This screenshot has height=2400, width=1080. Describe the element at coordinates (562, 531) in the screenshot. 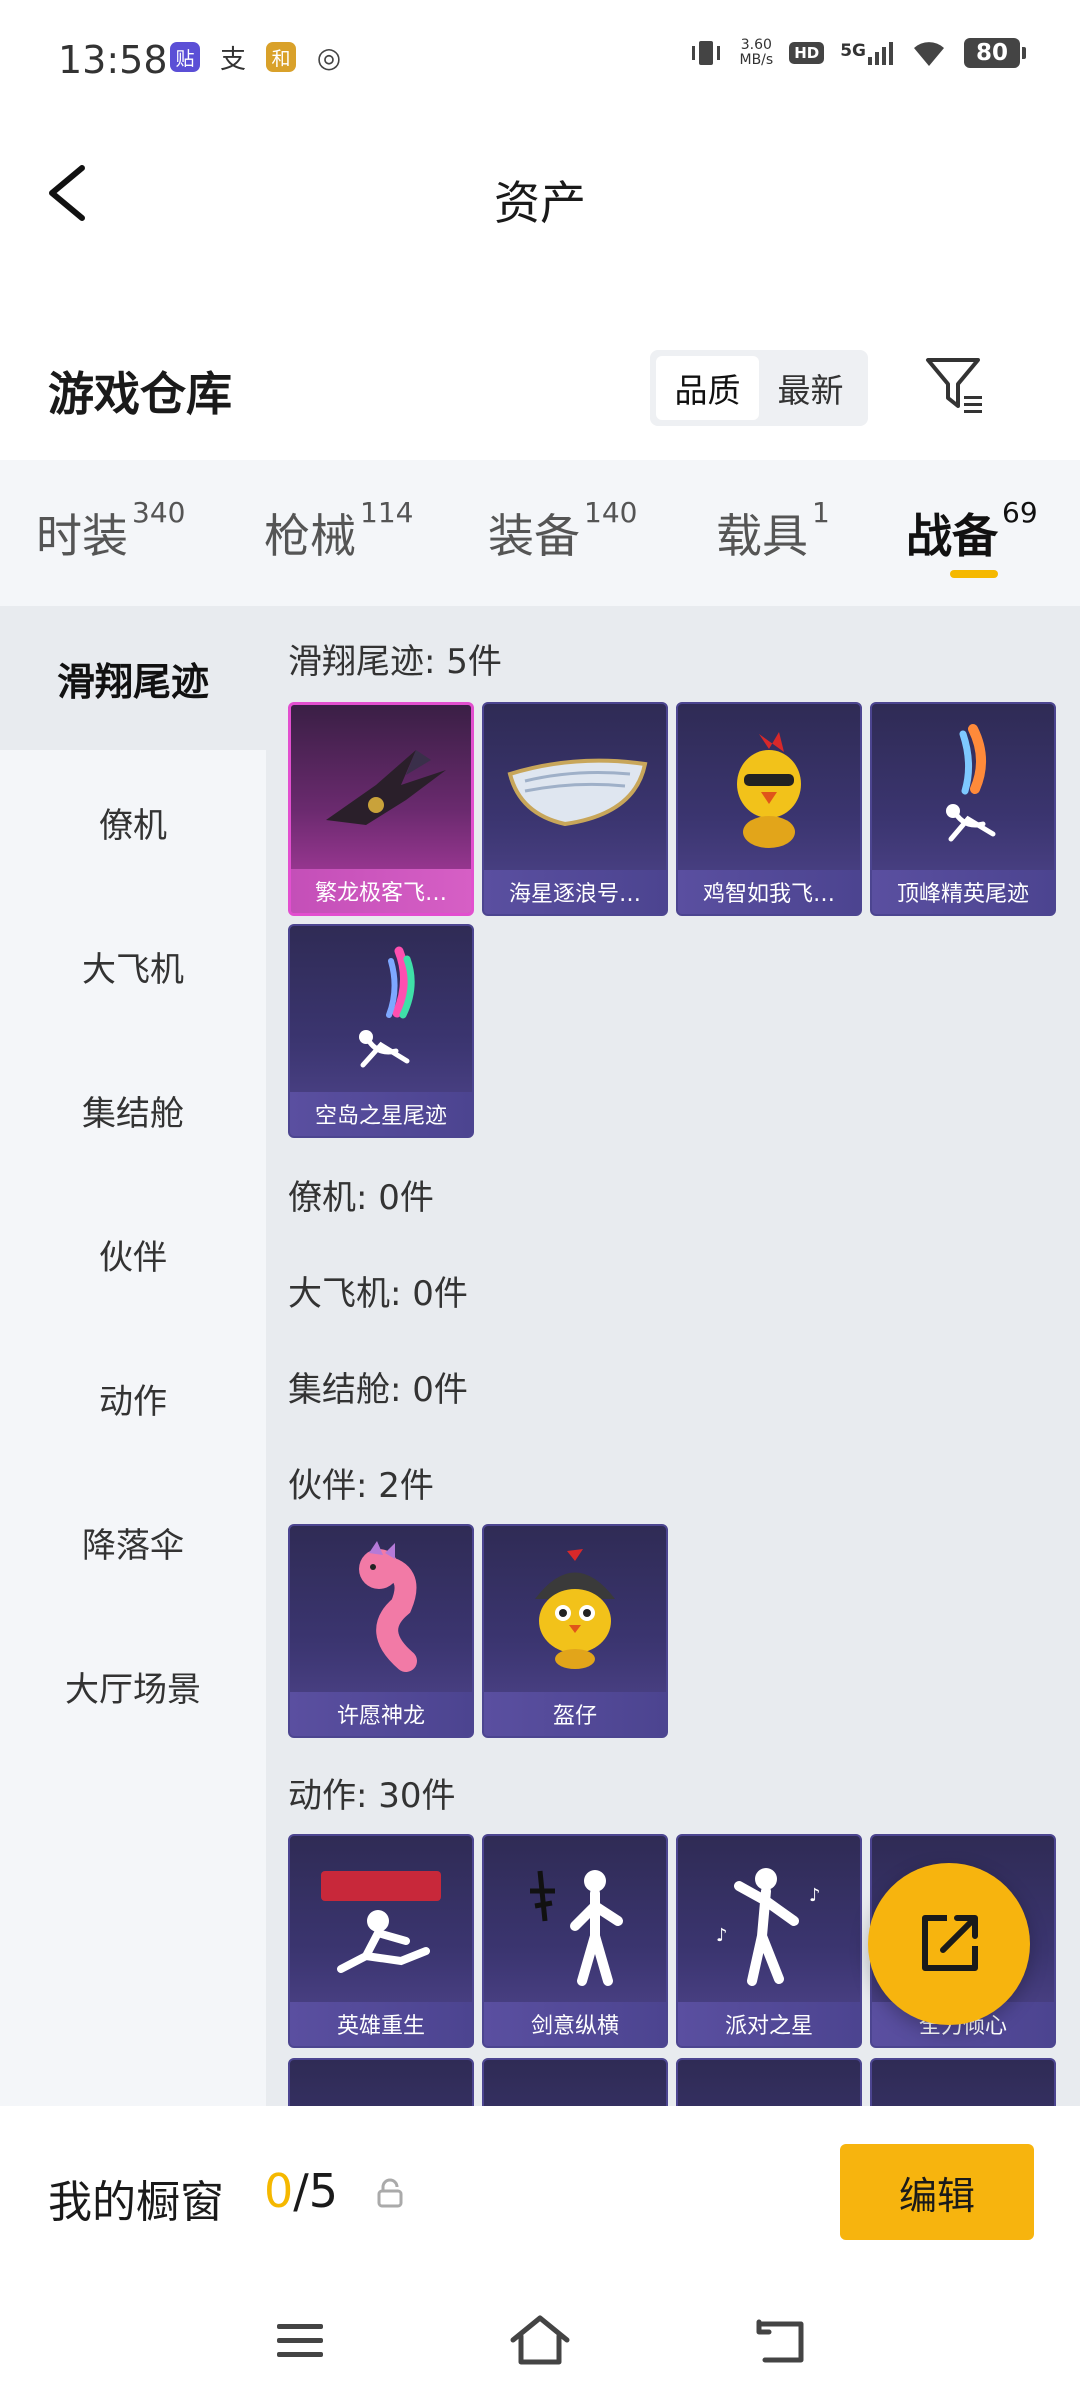

I see `tab-equipment: 装备 140` at that location.